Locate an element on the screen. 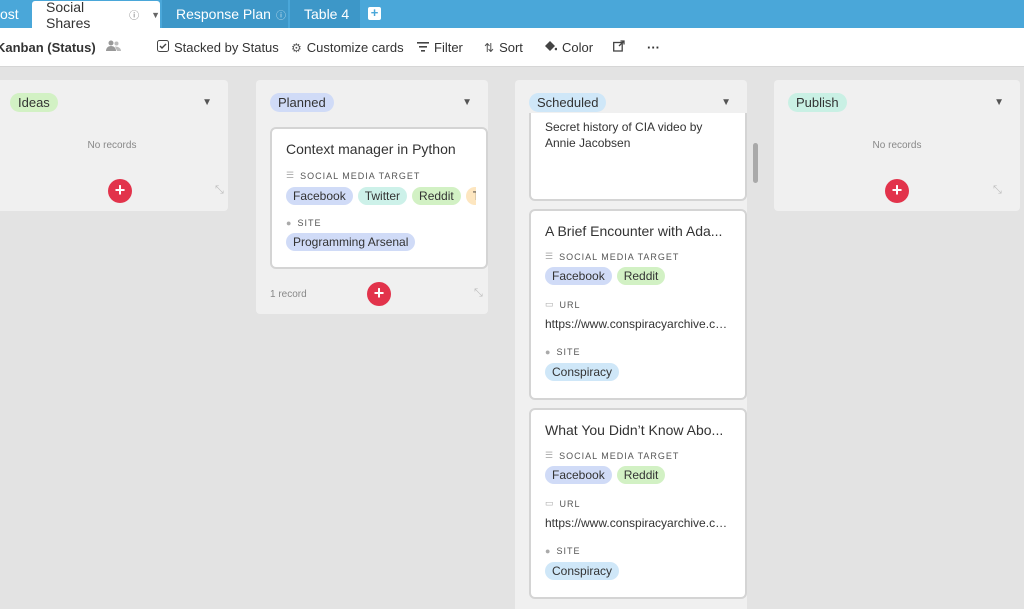  color-button: Color is located at coordinates (568, 47).